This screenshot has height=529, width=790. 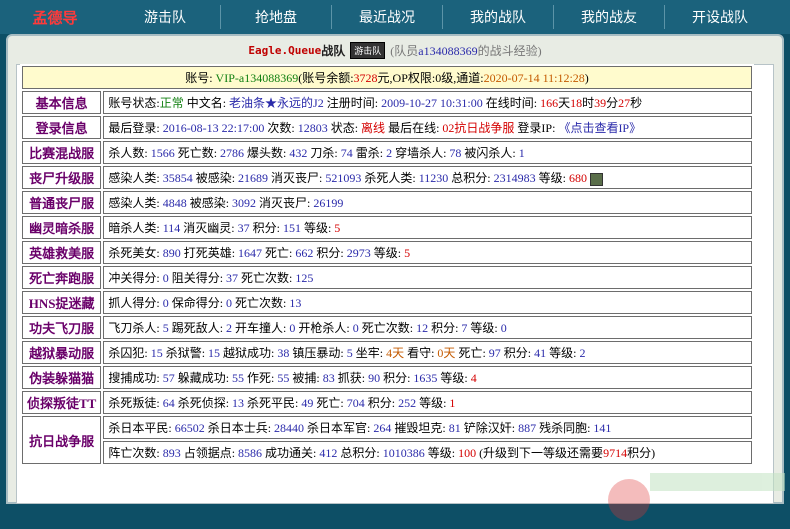 I want to click on site-logo: 孟德导, so click(x=55, y=17).